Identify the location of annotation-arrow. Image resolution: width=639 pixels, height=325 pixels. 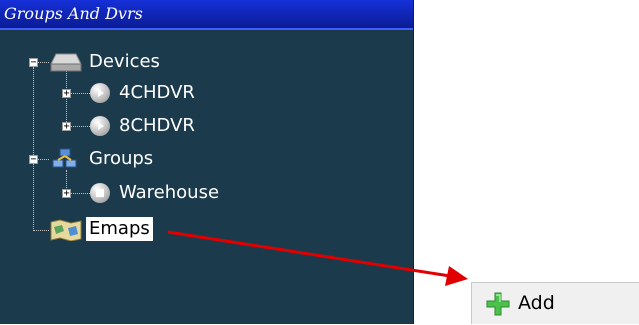
(317, 258).